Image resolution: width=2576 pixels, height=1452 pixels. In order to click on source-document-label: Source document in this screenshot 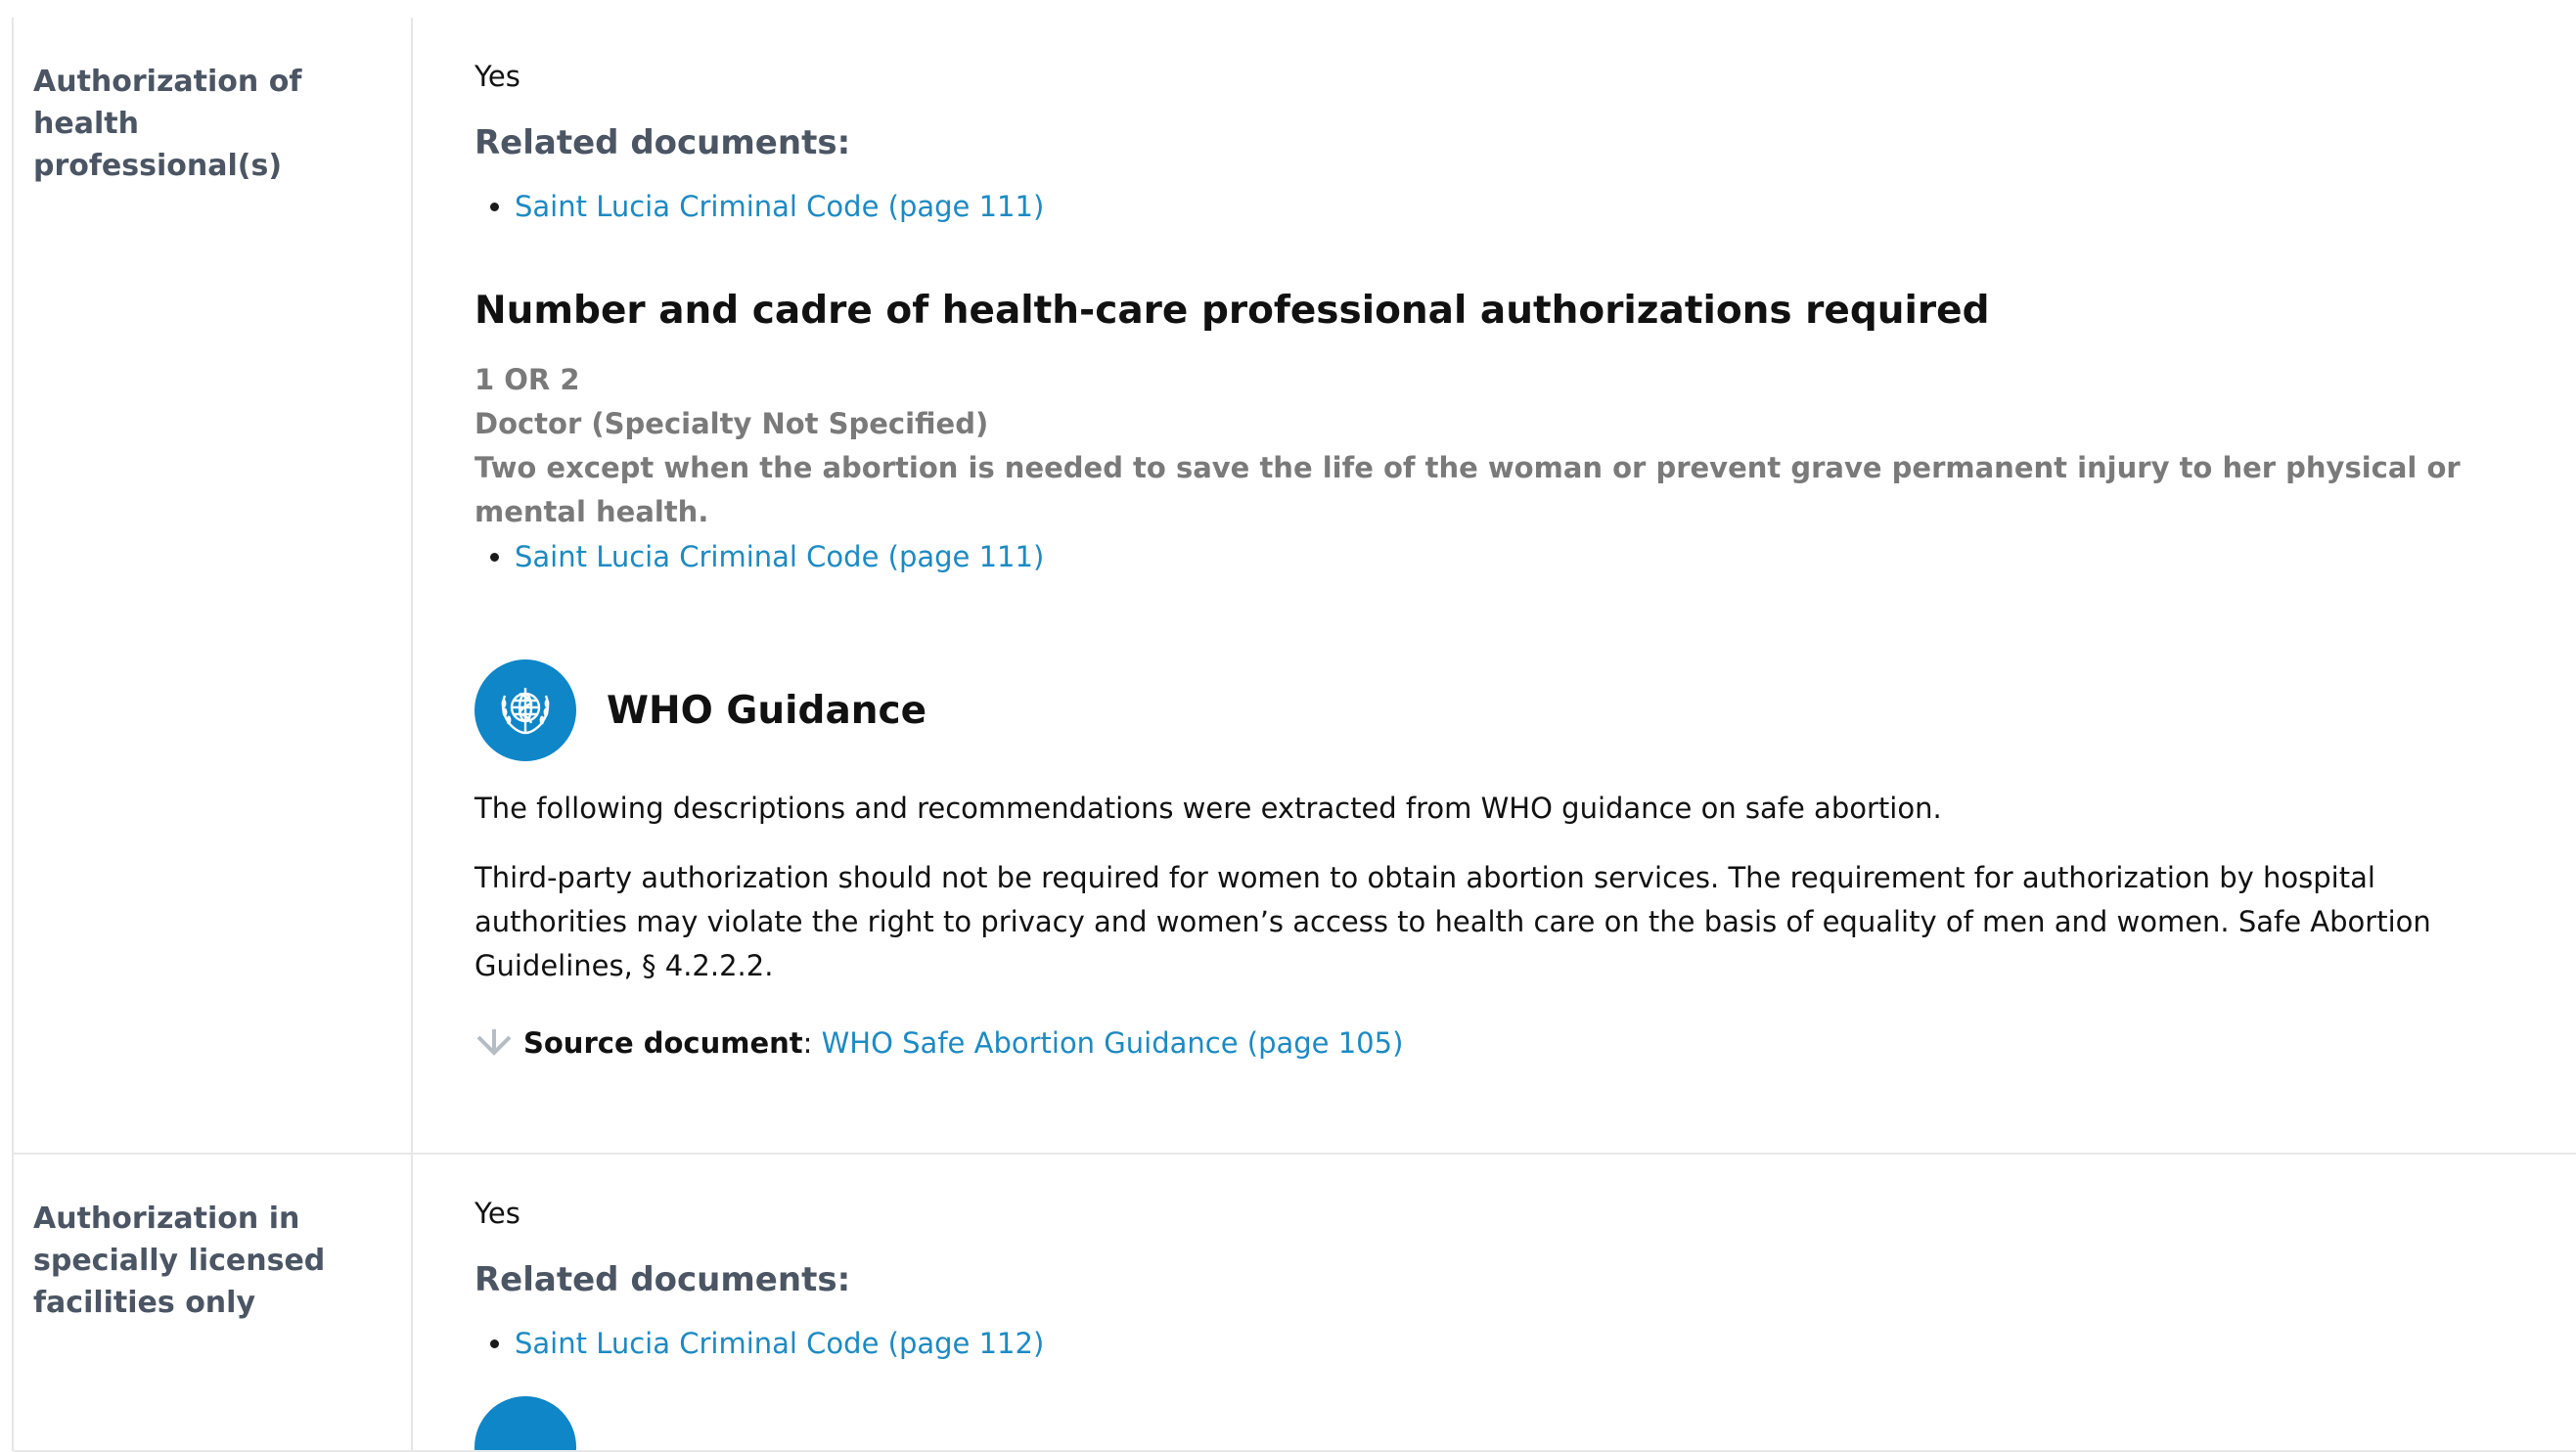, I will do `click(663, 1043)`.